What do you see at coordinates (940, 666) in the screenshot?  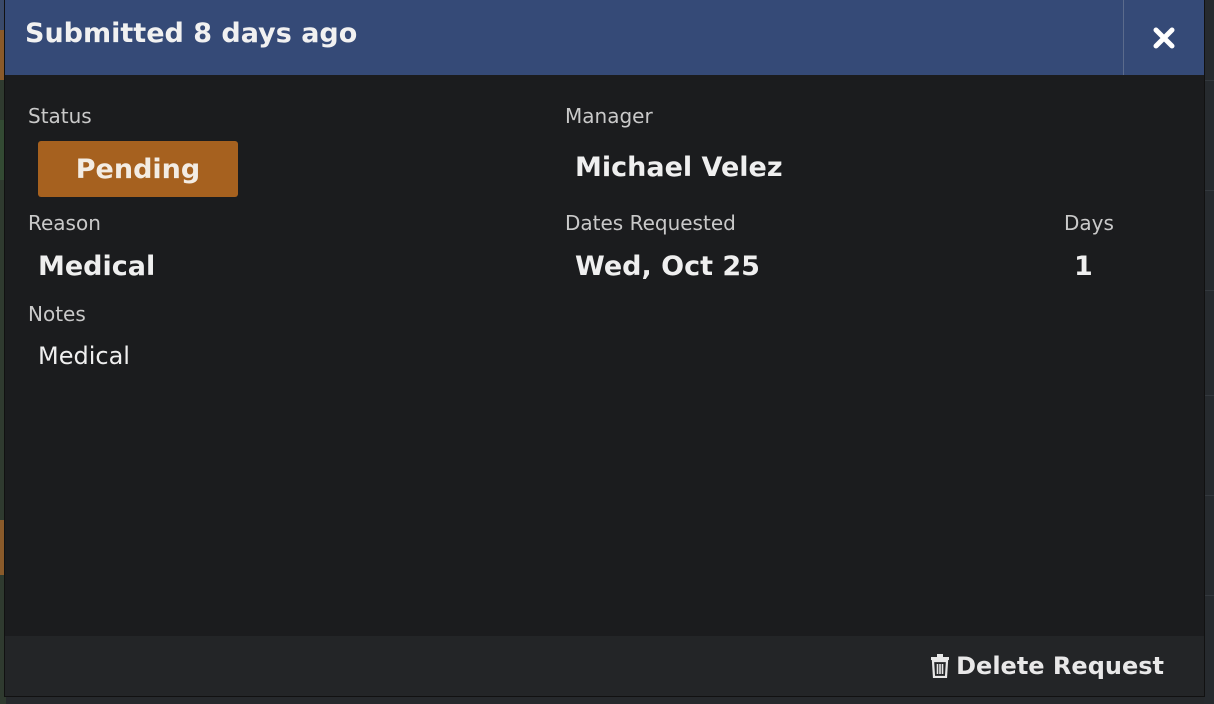 I see `trash-icon` at bounding box center [940, 666].